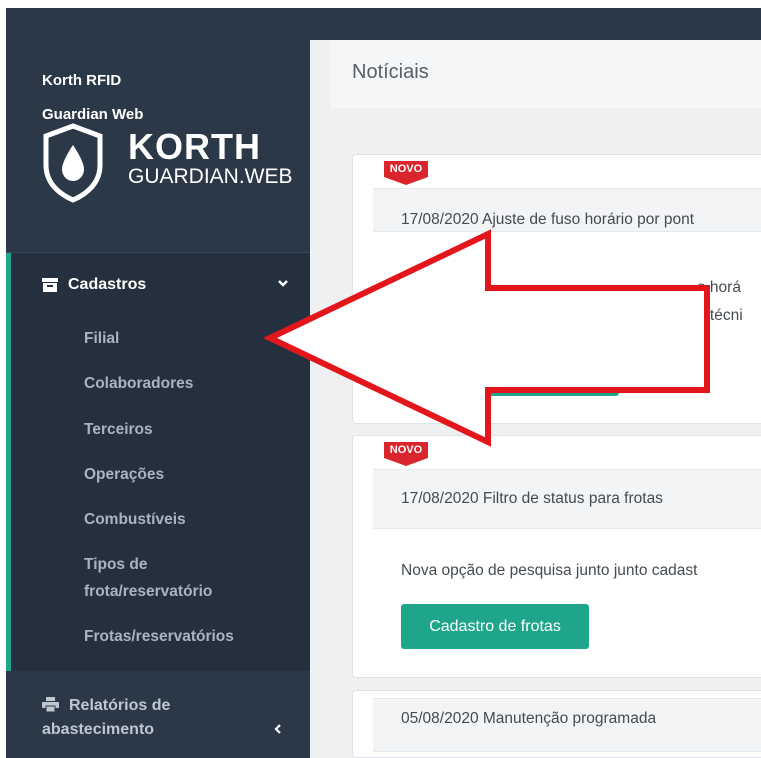 Image resolution: width=761 pixels, height=758 pixels. What do you see at coordinates (8, 462) in the screenshot?
I see `active-menu-accent` at bounding box center [8, 462].